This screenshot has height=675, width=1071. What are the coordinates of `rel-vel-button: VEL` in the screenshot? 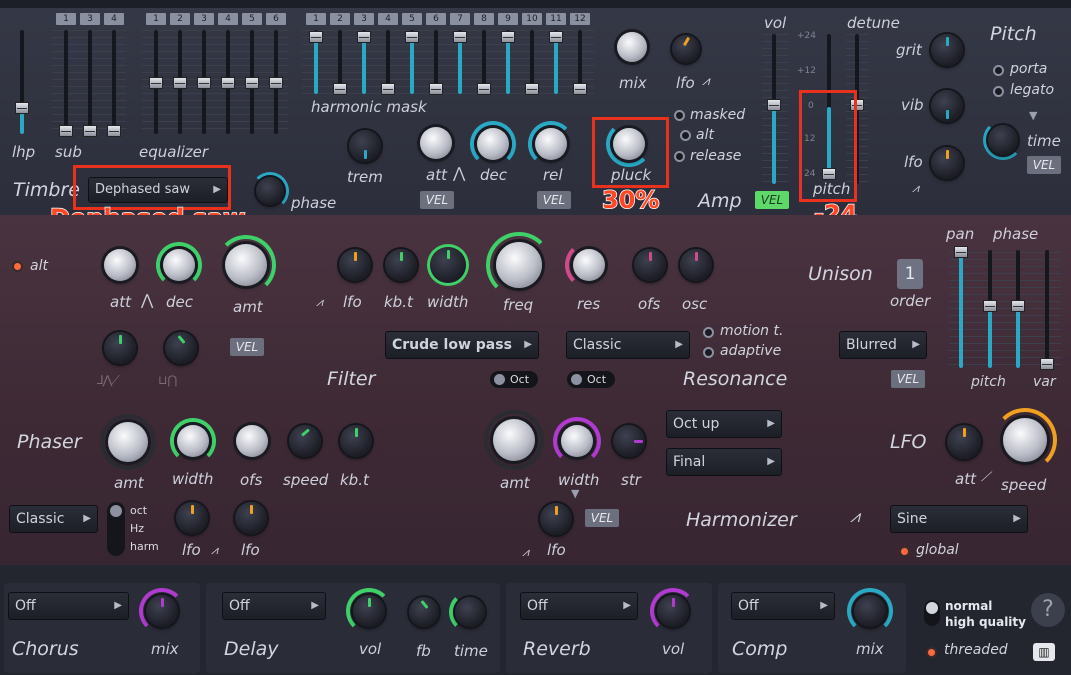 It's located at (554, 200).